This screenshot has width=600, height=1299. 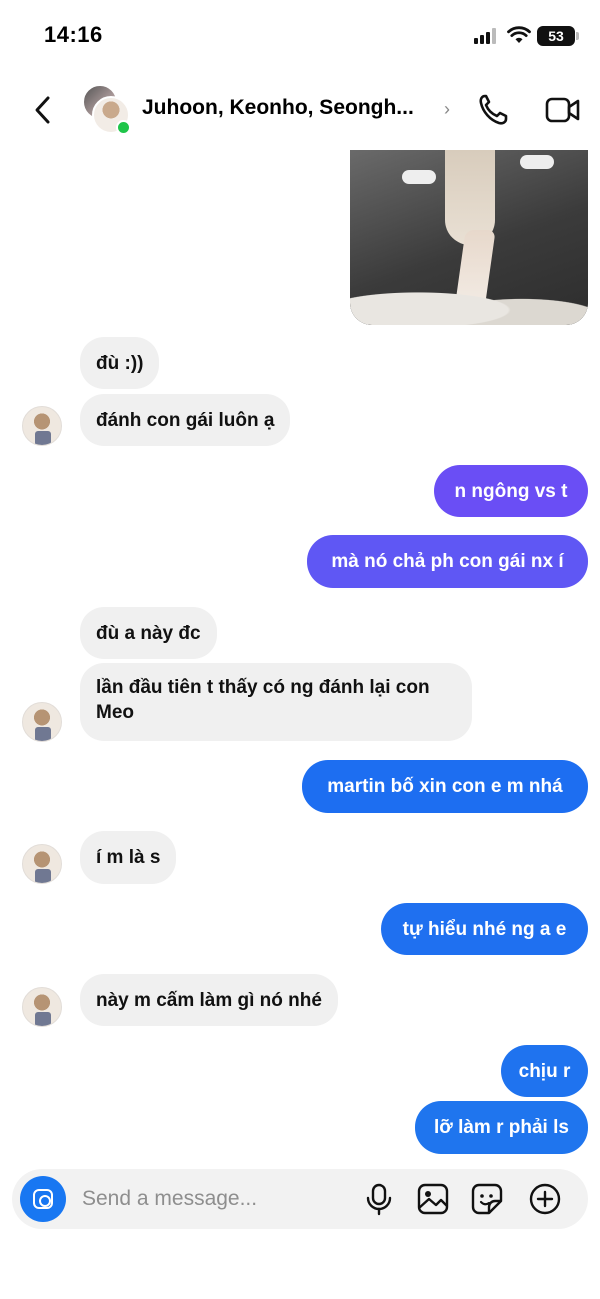 I want to click on message-input, so click(x=212, y=1199).